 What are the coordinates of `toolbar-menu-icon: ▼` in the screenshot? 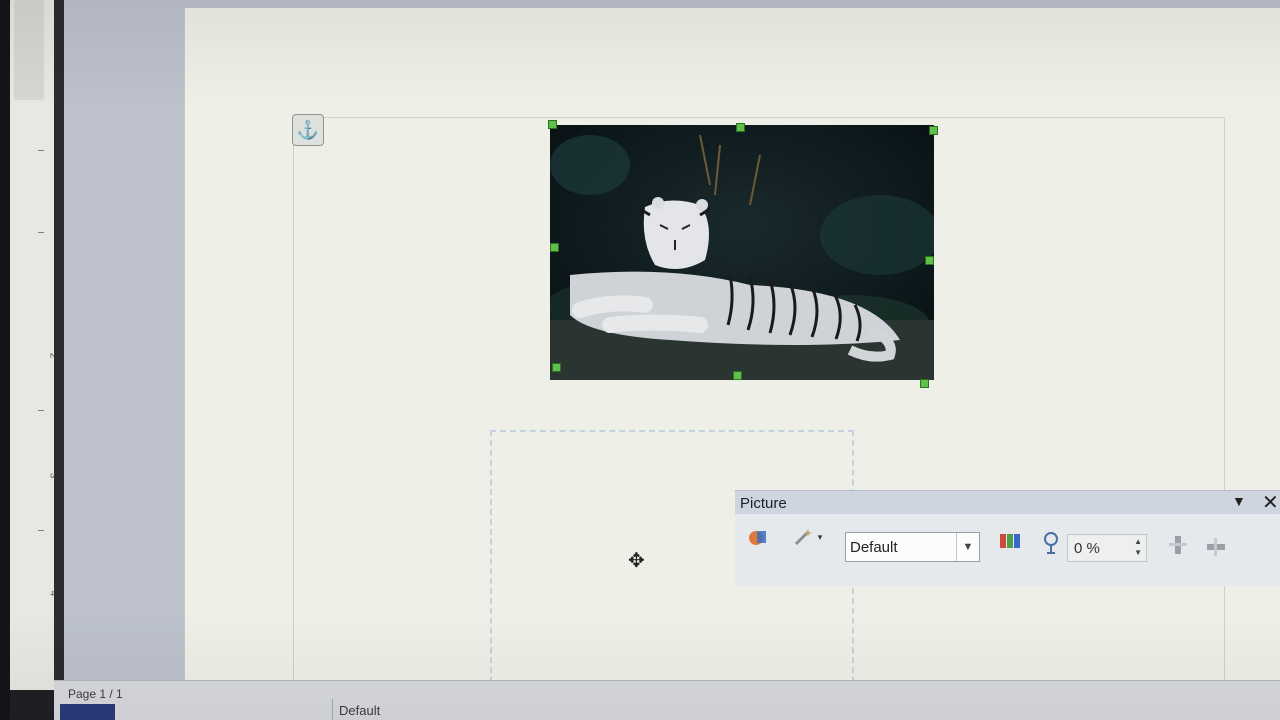 It's located at (1239, 501).